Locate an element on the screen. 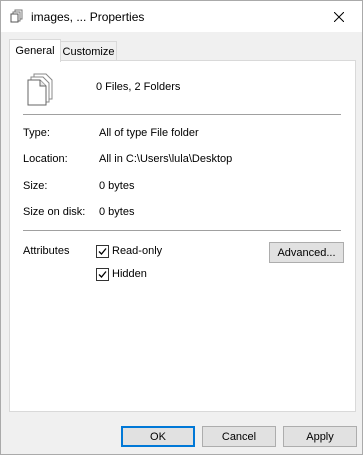  tab-customize: Customize is located at coordinates (88, 51).